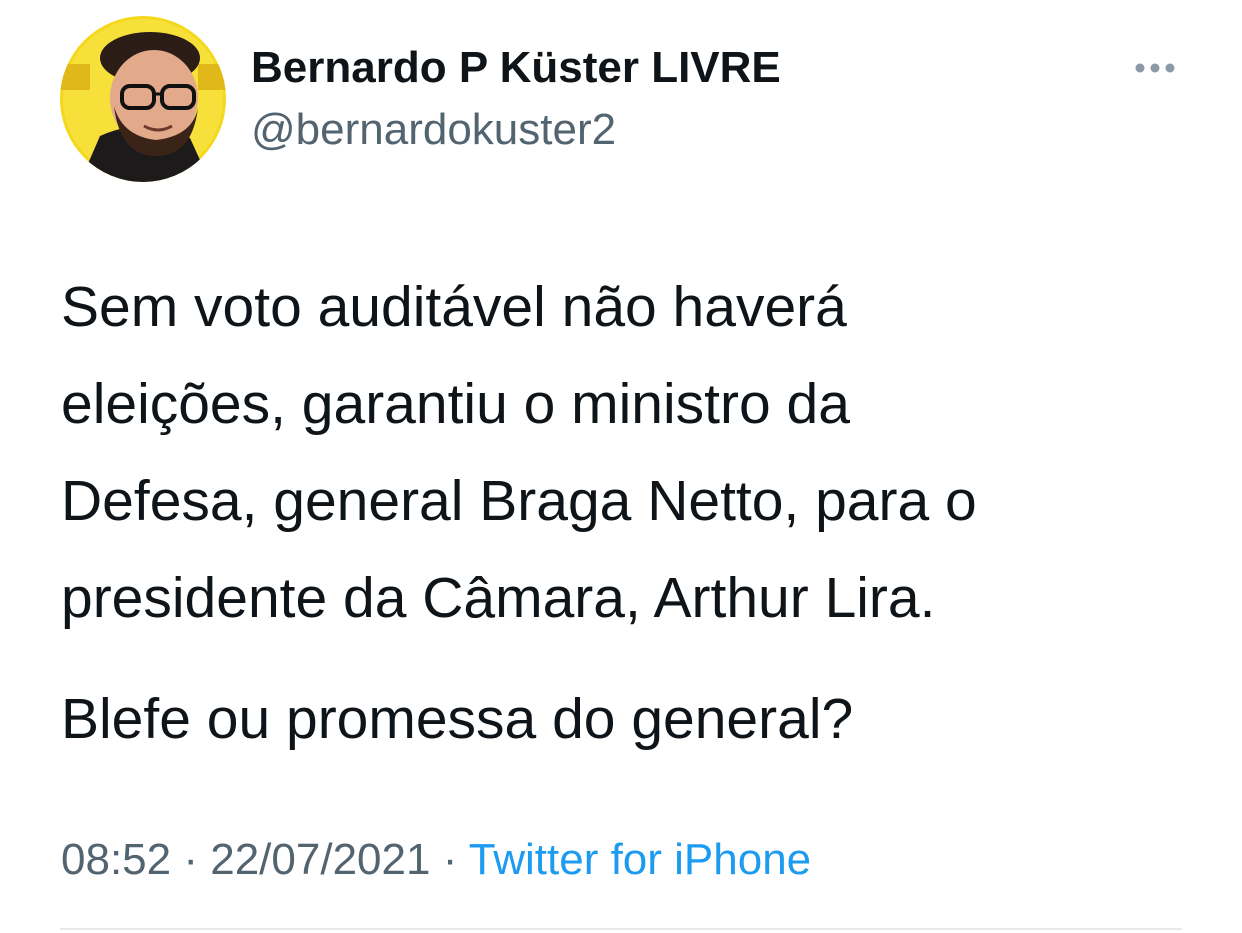  Describe the element at coordinates (640, 859) in the screenshot. I see `tweet-source-link: Twitter for iPhone` at that location.